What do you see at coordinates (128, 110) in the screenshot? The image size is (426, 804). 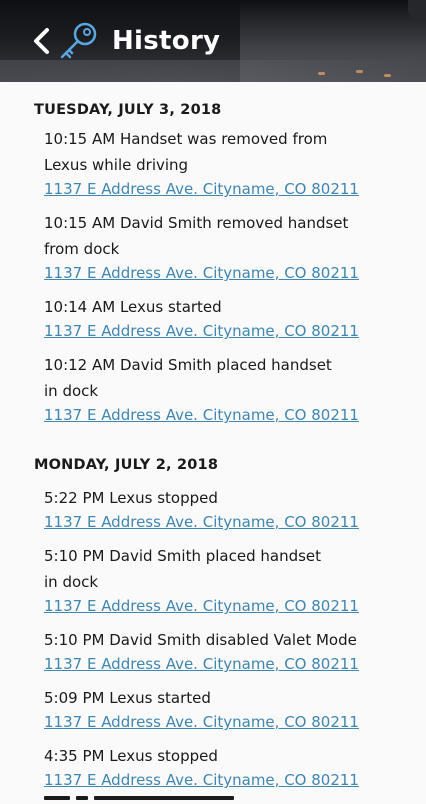 I see `day-header: TUESDAY, JULY 3, 2018` at bounding box center [128, 110].